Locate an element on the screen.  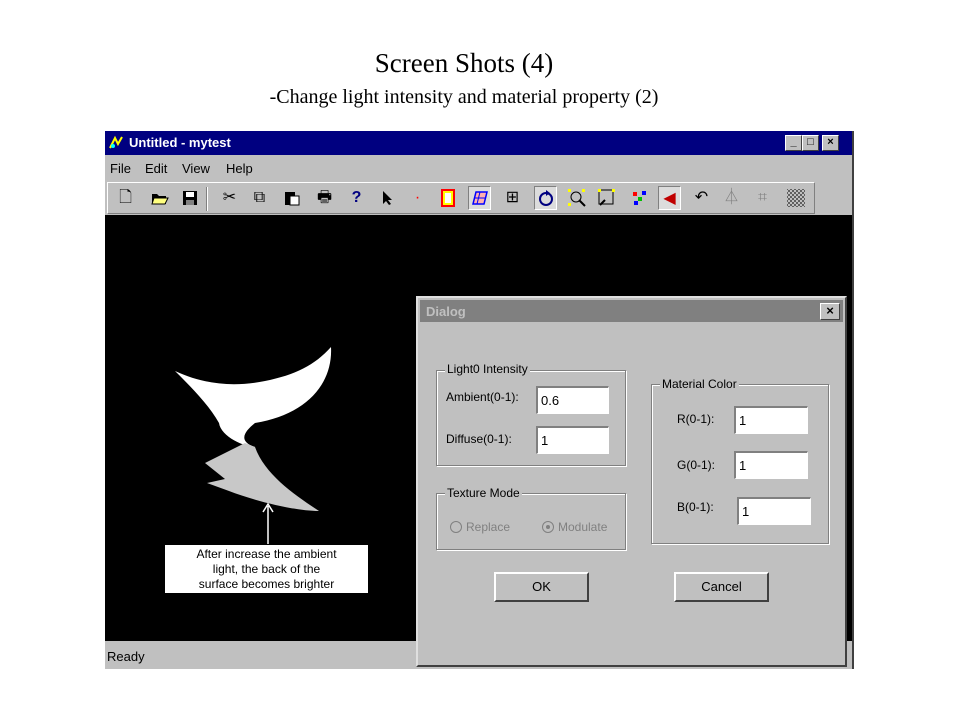
color-points-icon is located at coordinates (639, 198).